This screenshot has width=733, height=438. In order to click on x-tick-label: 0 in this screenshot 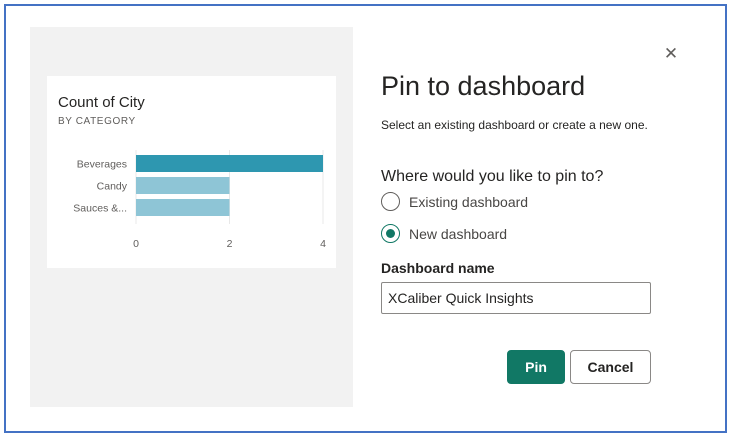, I will do `click(136, 244)`.